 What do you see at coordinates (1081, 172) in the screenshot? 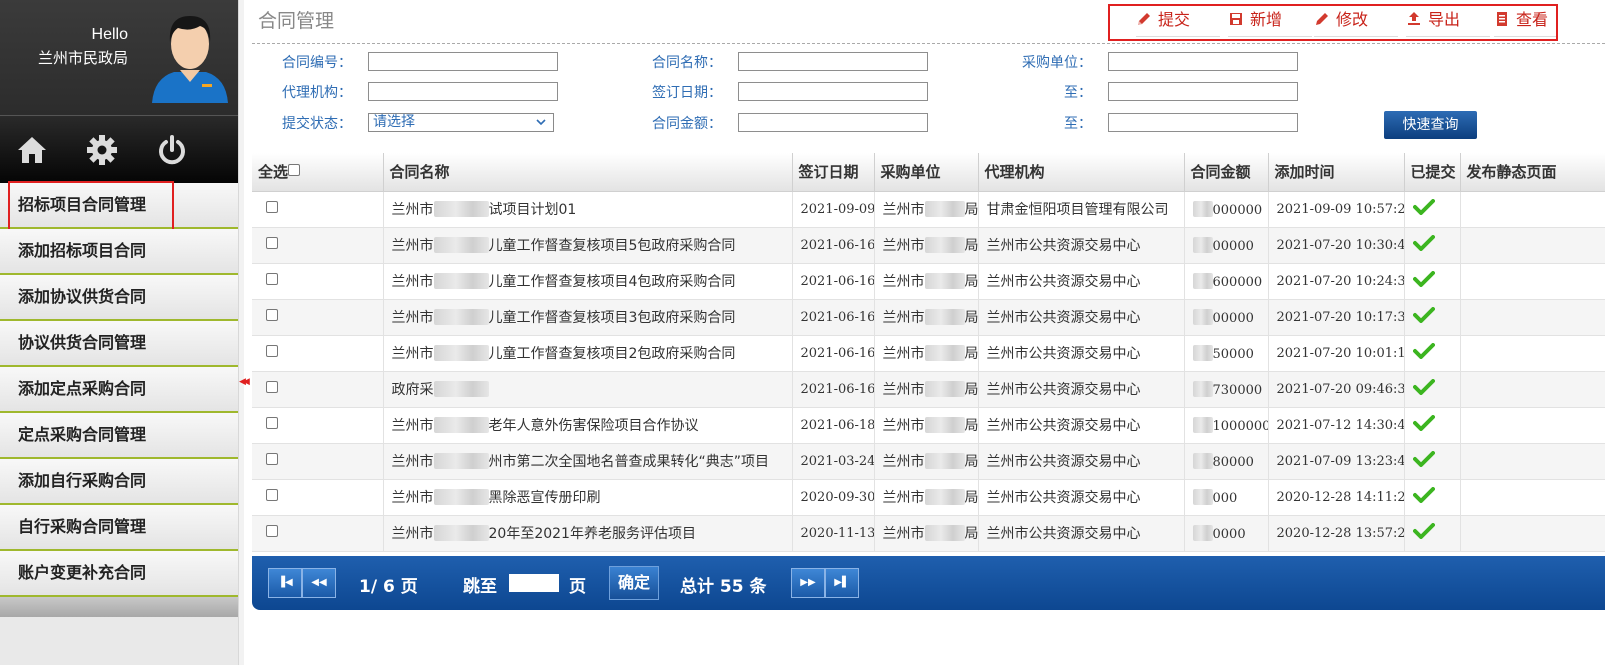
I see `col-header-agency: 代理机构` at bounding box center [1081, 172].